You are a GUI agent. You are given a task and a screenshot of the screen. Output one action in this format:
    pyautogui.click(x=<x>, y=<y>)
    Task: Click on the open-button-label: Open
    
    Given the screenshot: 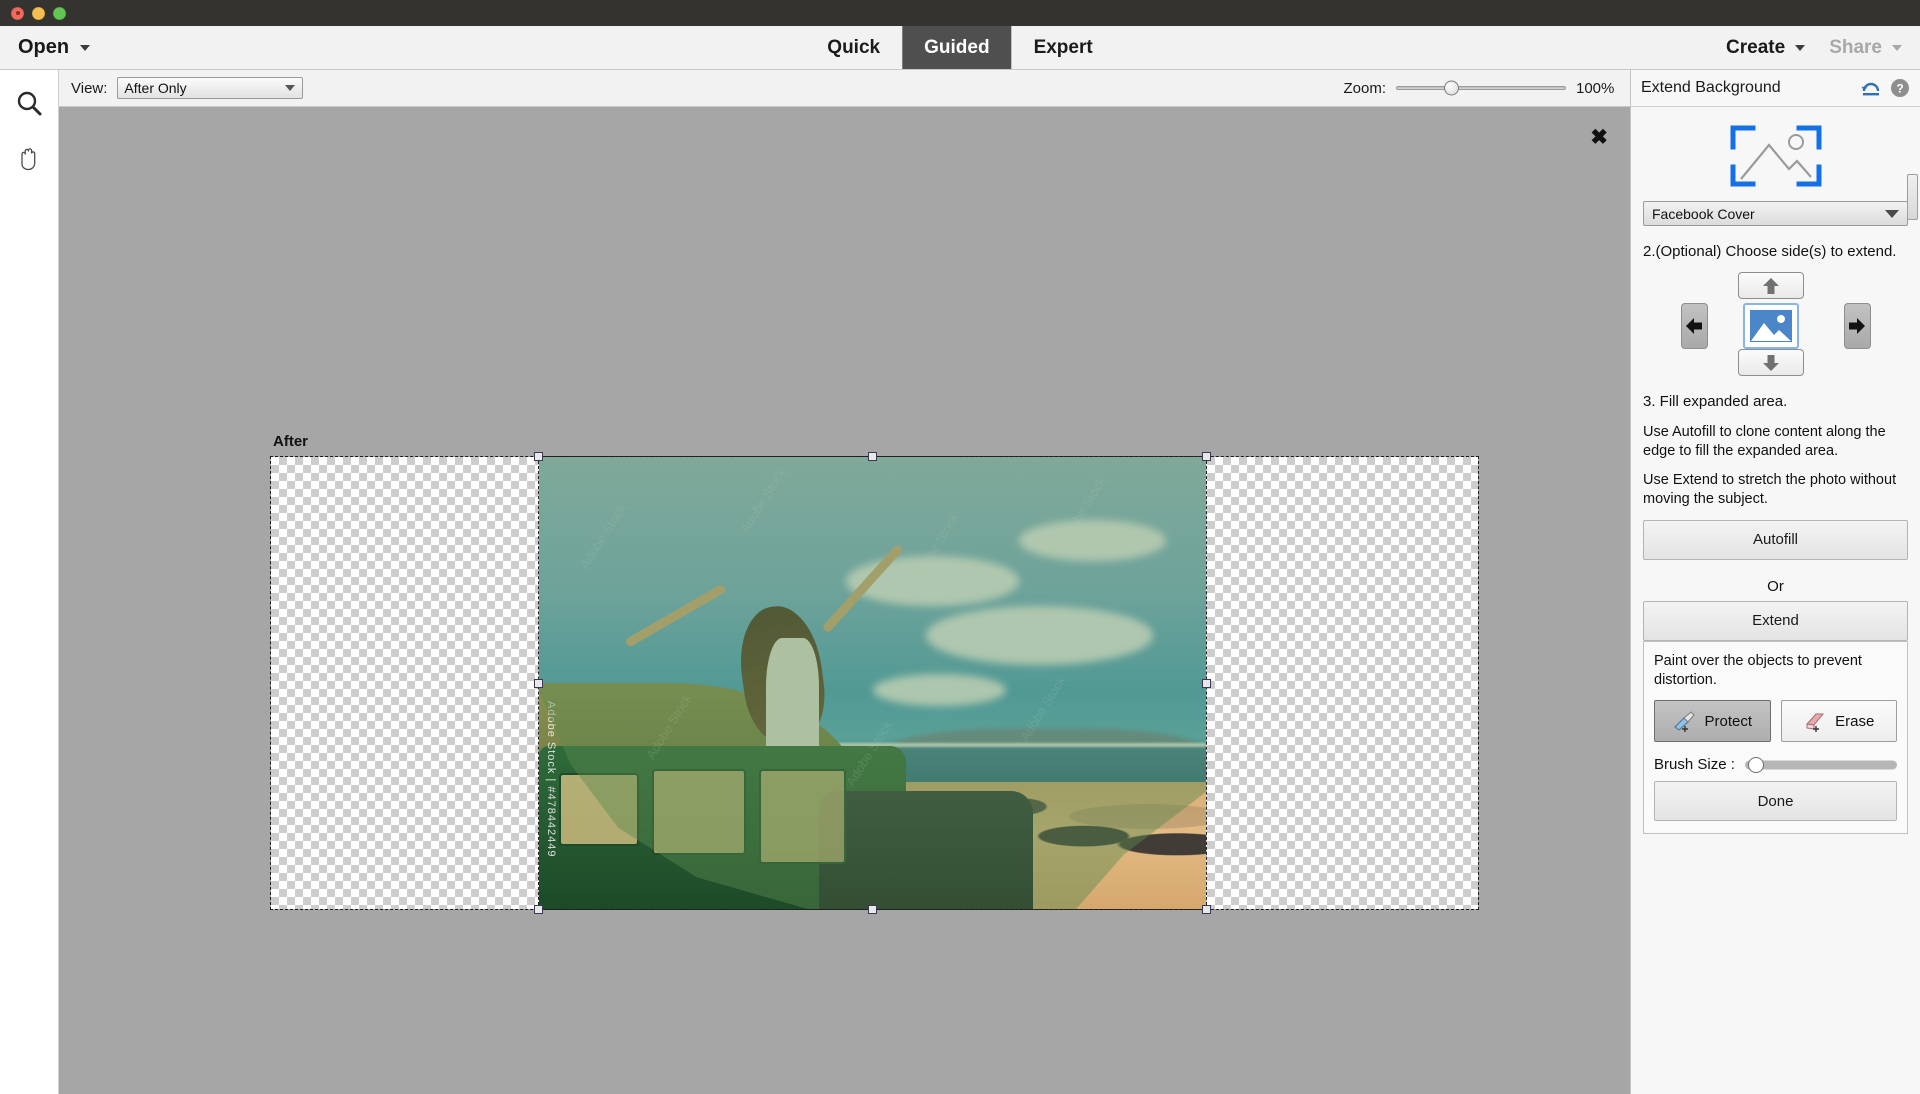 What is the action you would take?
    pyautogui.click(x=44, y=47)
    